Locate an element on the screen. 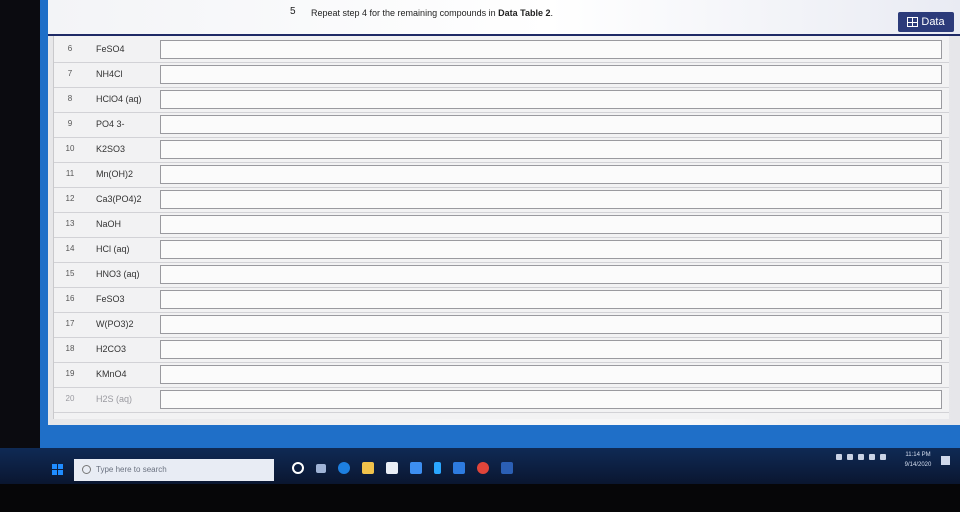 The width and height of the screenshot is (960, 512). compound-label: H2CO3 is located at coordinates (111, 349).